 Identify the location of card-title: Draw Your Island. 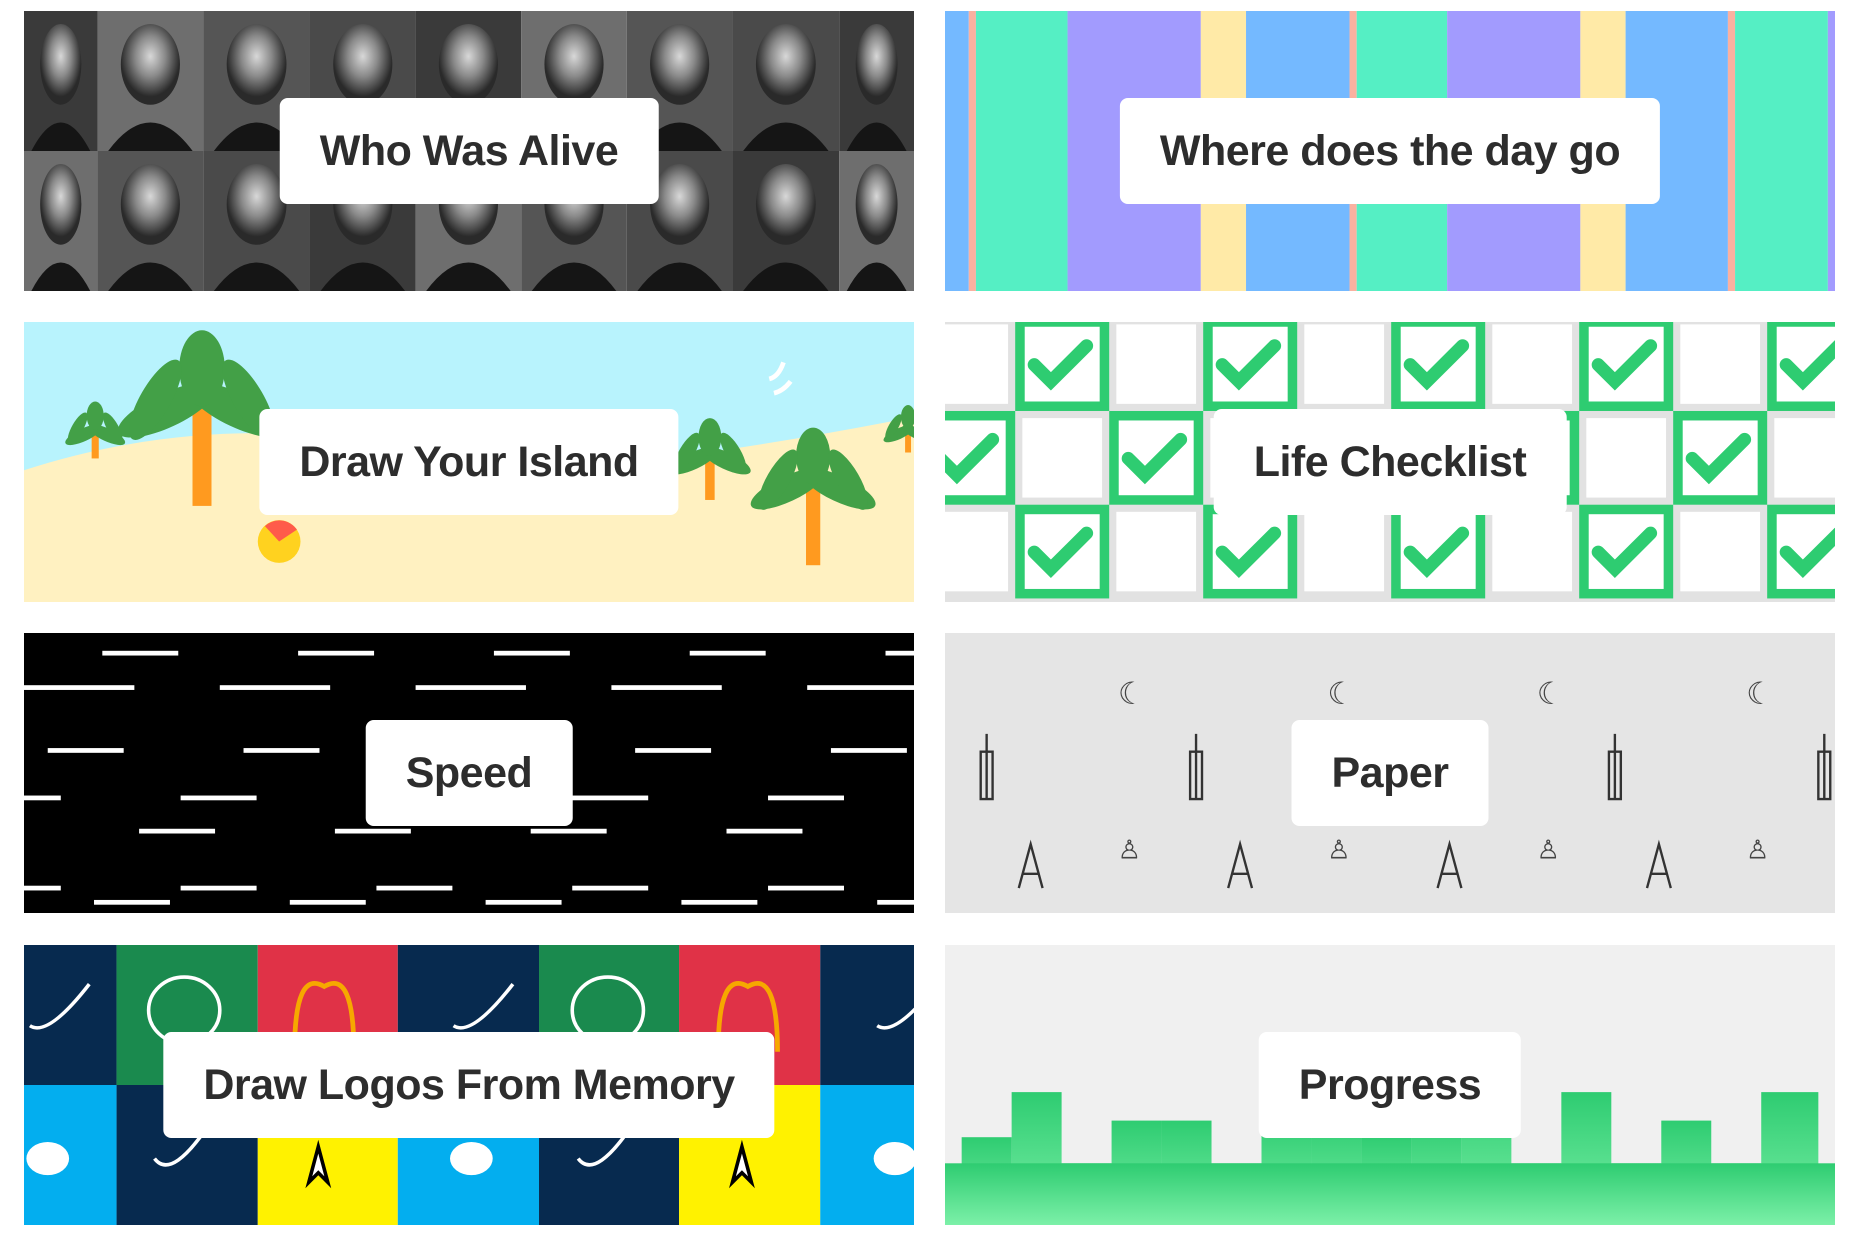
(469, 462).